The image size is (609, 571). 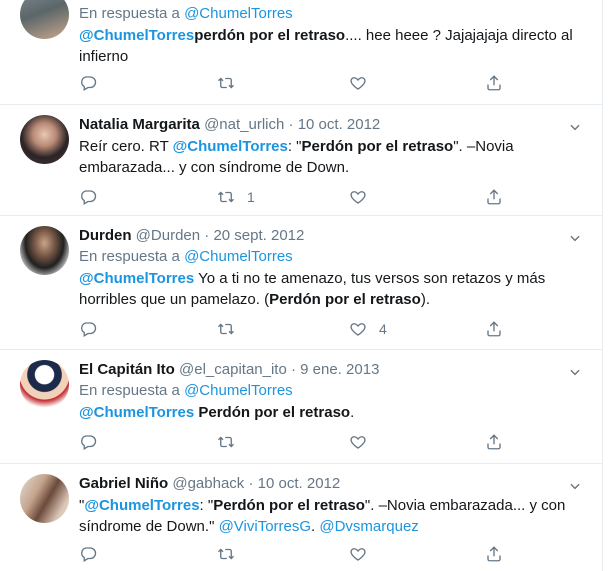 What do you see at coordinates (258, 235) in the screenshot?
I see `tweet-date: 20 sept. 2012` at bounding box center [258, 235].